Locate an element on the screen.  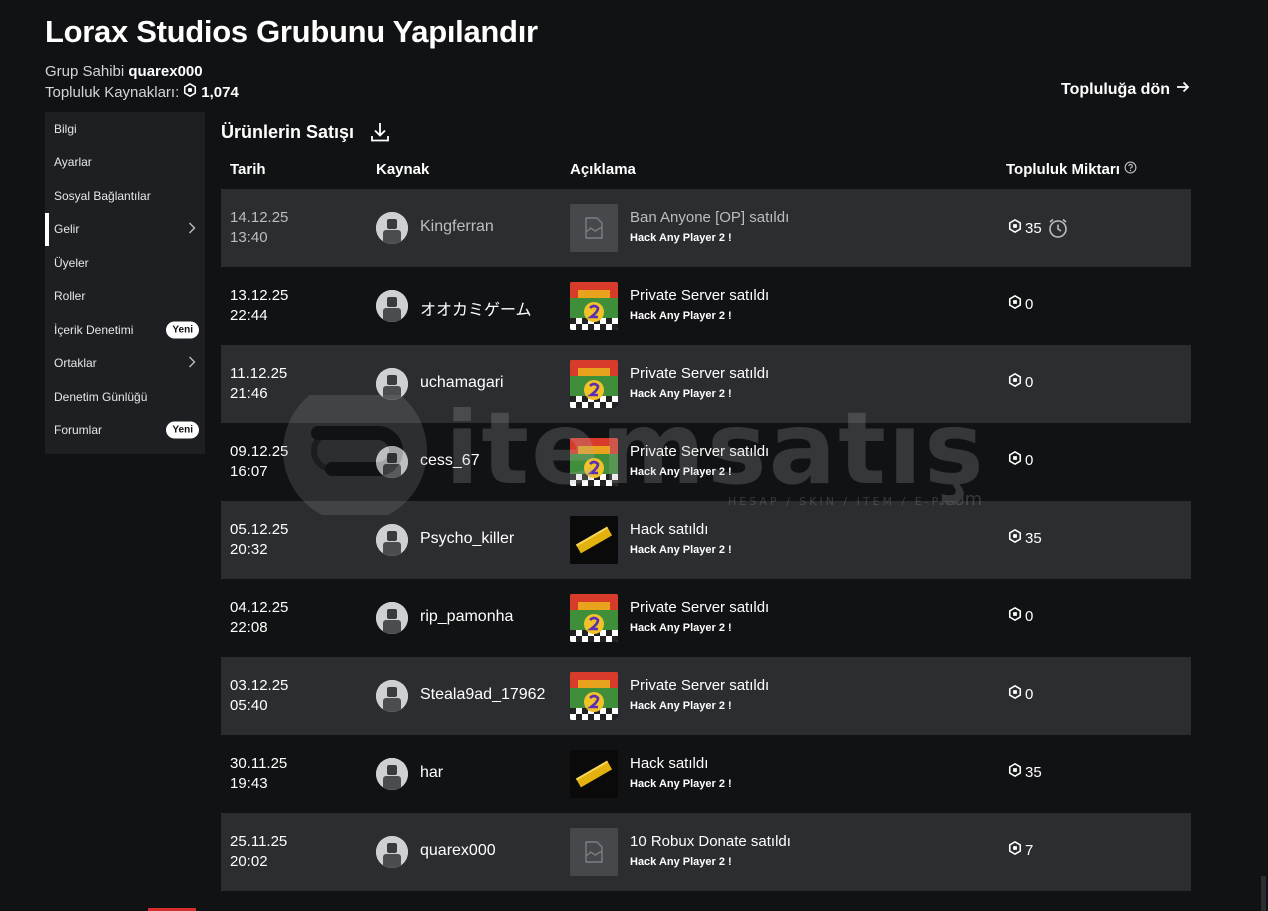
sidebar-item-label: Ayarlar is located at coordinates (73, 162).